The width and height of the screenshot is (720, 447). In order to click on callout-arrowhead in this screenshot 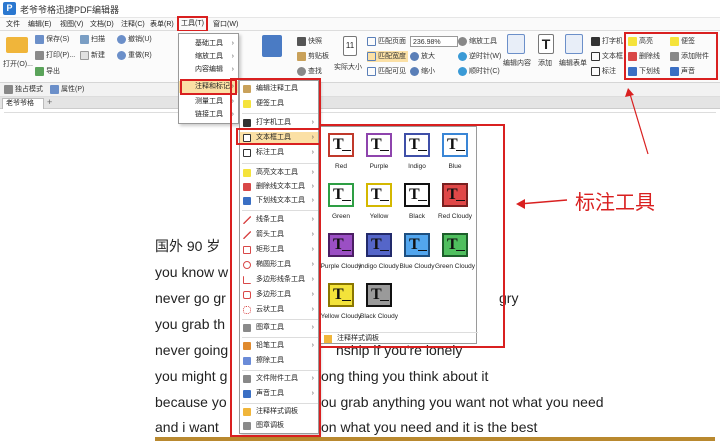, I will do `click(520, 204)`.